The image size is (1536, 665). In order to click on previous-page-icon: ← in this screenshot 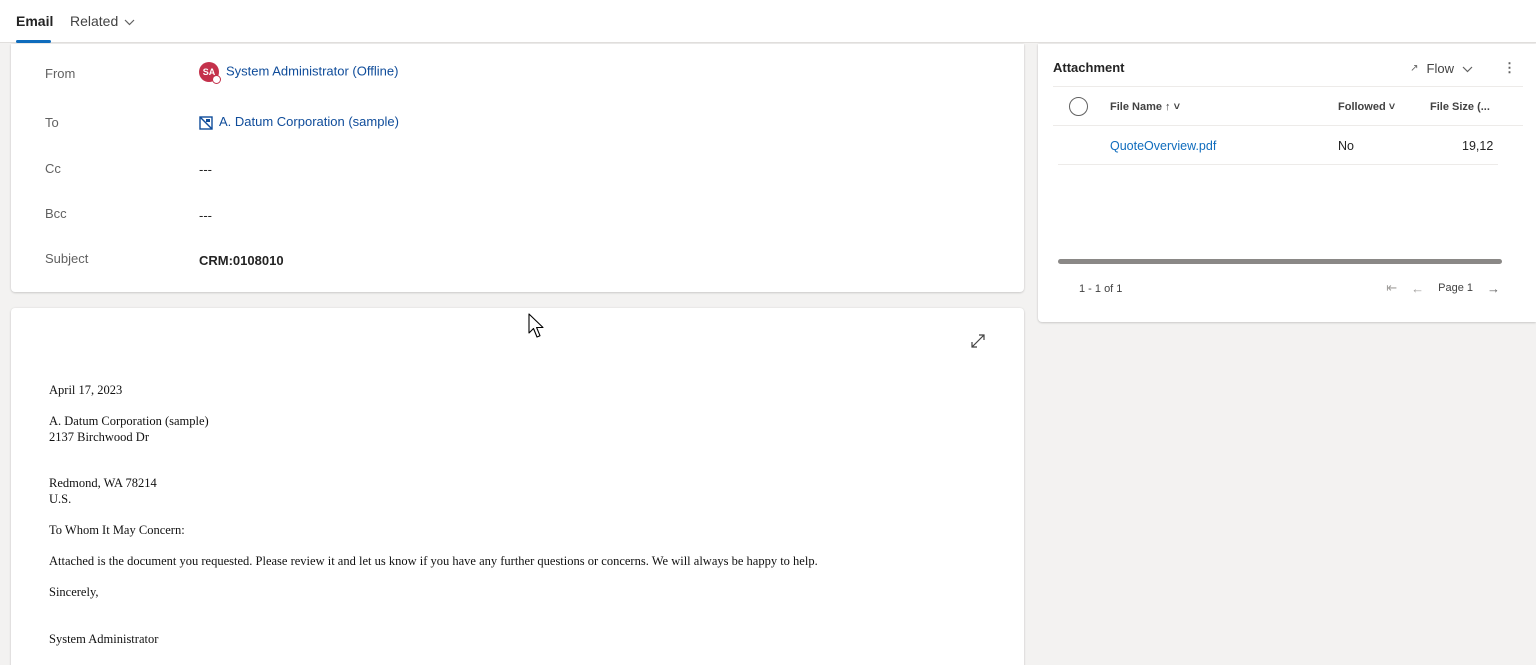, I will do `click(1417, 288)`.